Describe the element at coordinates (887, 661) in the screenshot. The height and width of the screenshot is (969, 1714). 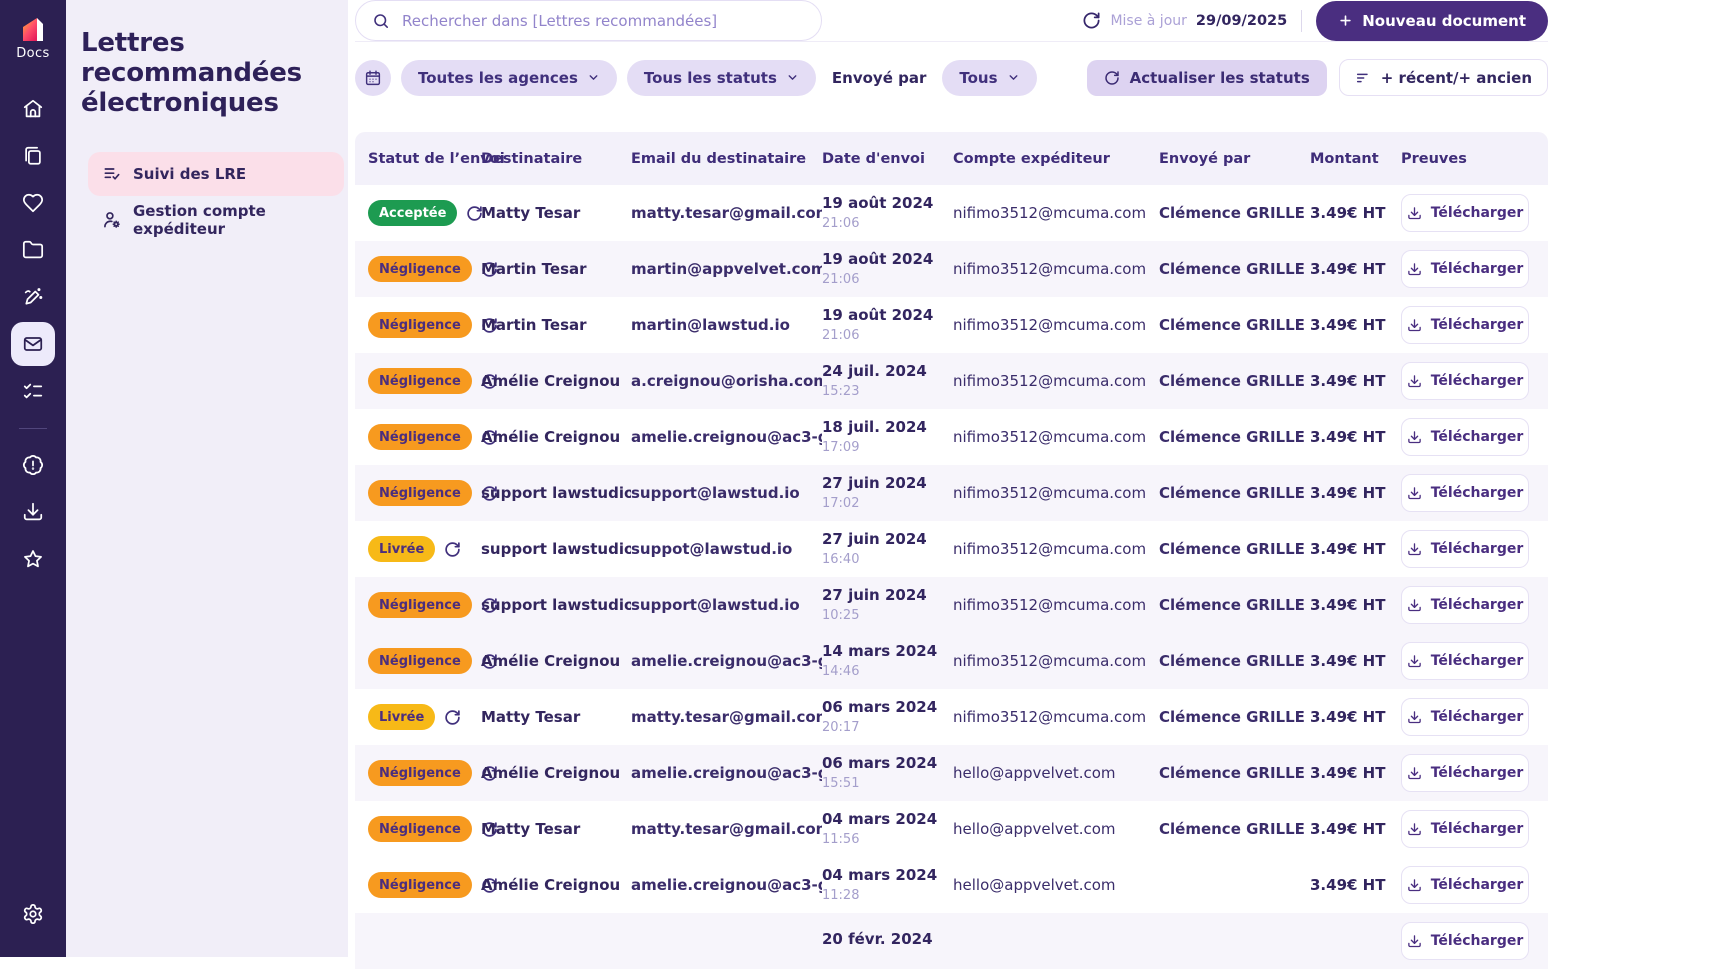
I see `send-date-cell: 14 mars 2024 14:46` at that location.